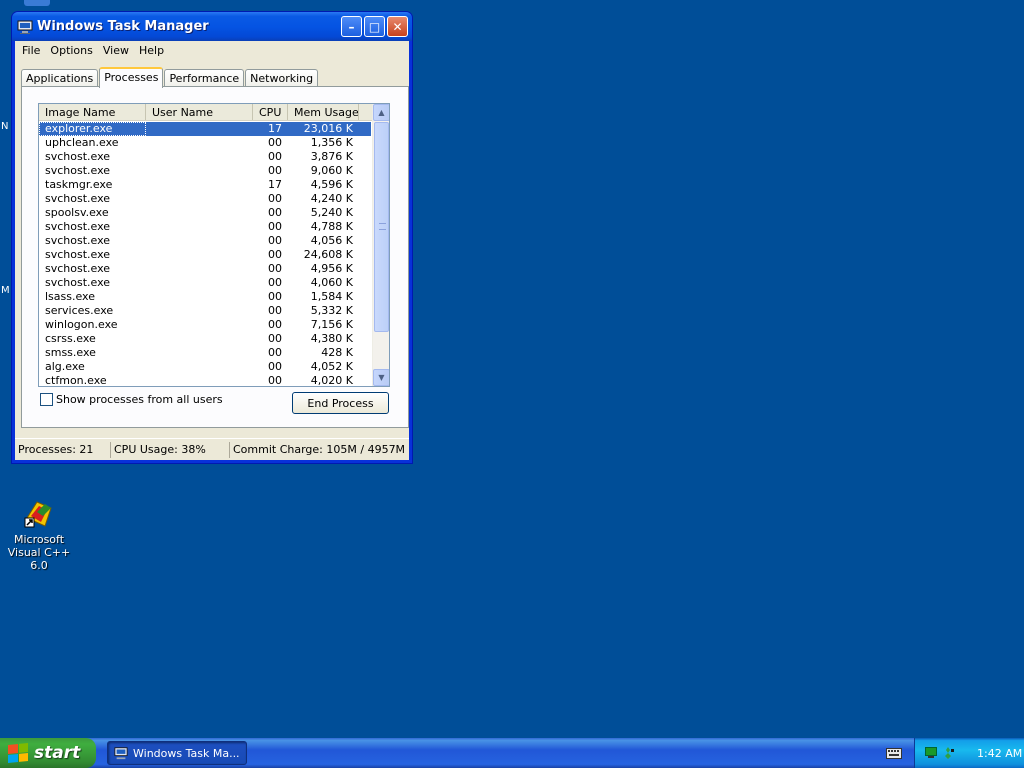 The height and width of the screenshot is (768, 1024). What do you see at coordinates (948, 753) in the screenshot?
I see `network-tray-icon` at bounding box center [948, 753].